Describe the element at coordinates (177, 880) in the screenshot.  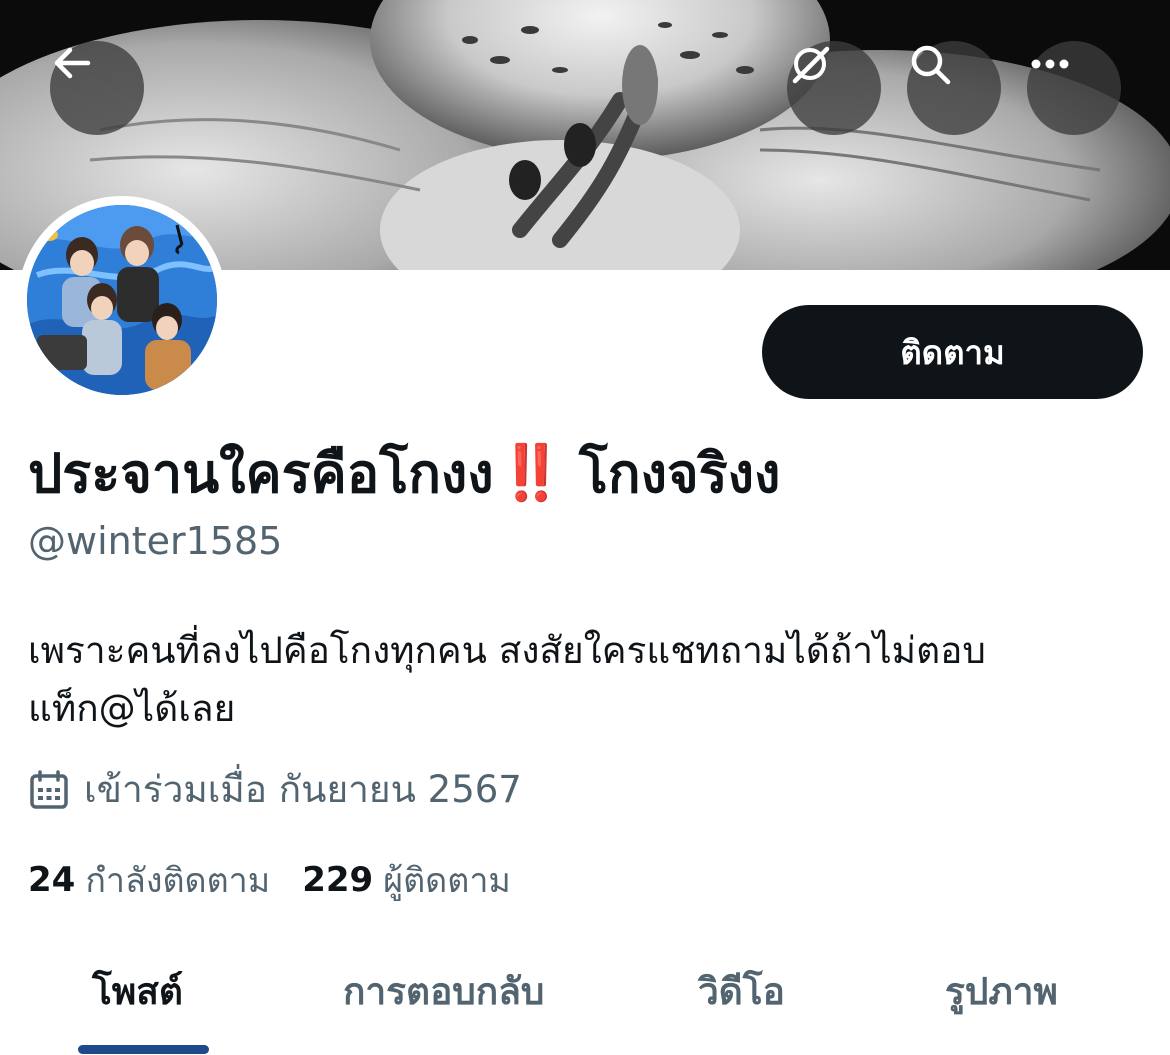
I see `following-label: กำลังติดตาม` at that location.